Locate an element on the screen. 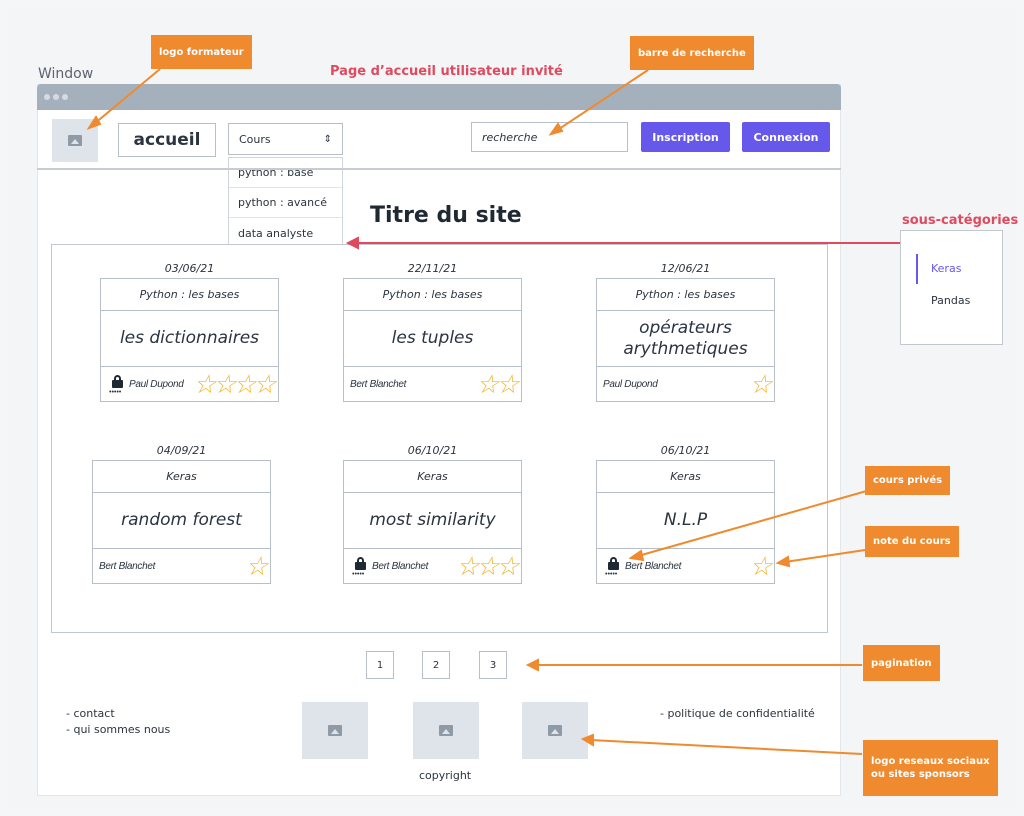 The width and height of the screenshot is (1024, 816). courses-select-value: Cours is located at coordinates (255, 139).